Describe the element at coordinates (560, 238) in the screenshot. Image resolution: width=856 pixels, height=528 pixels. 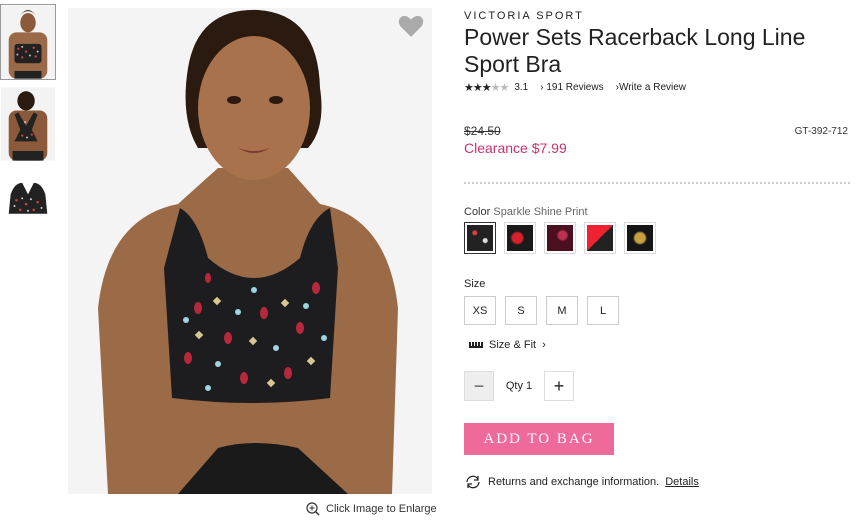
I see `swatch-maroon-floral` at that location.